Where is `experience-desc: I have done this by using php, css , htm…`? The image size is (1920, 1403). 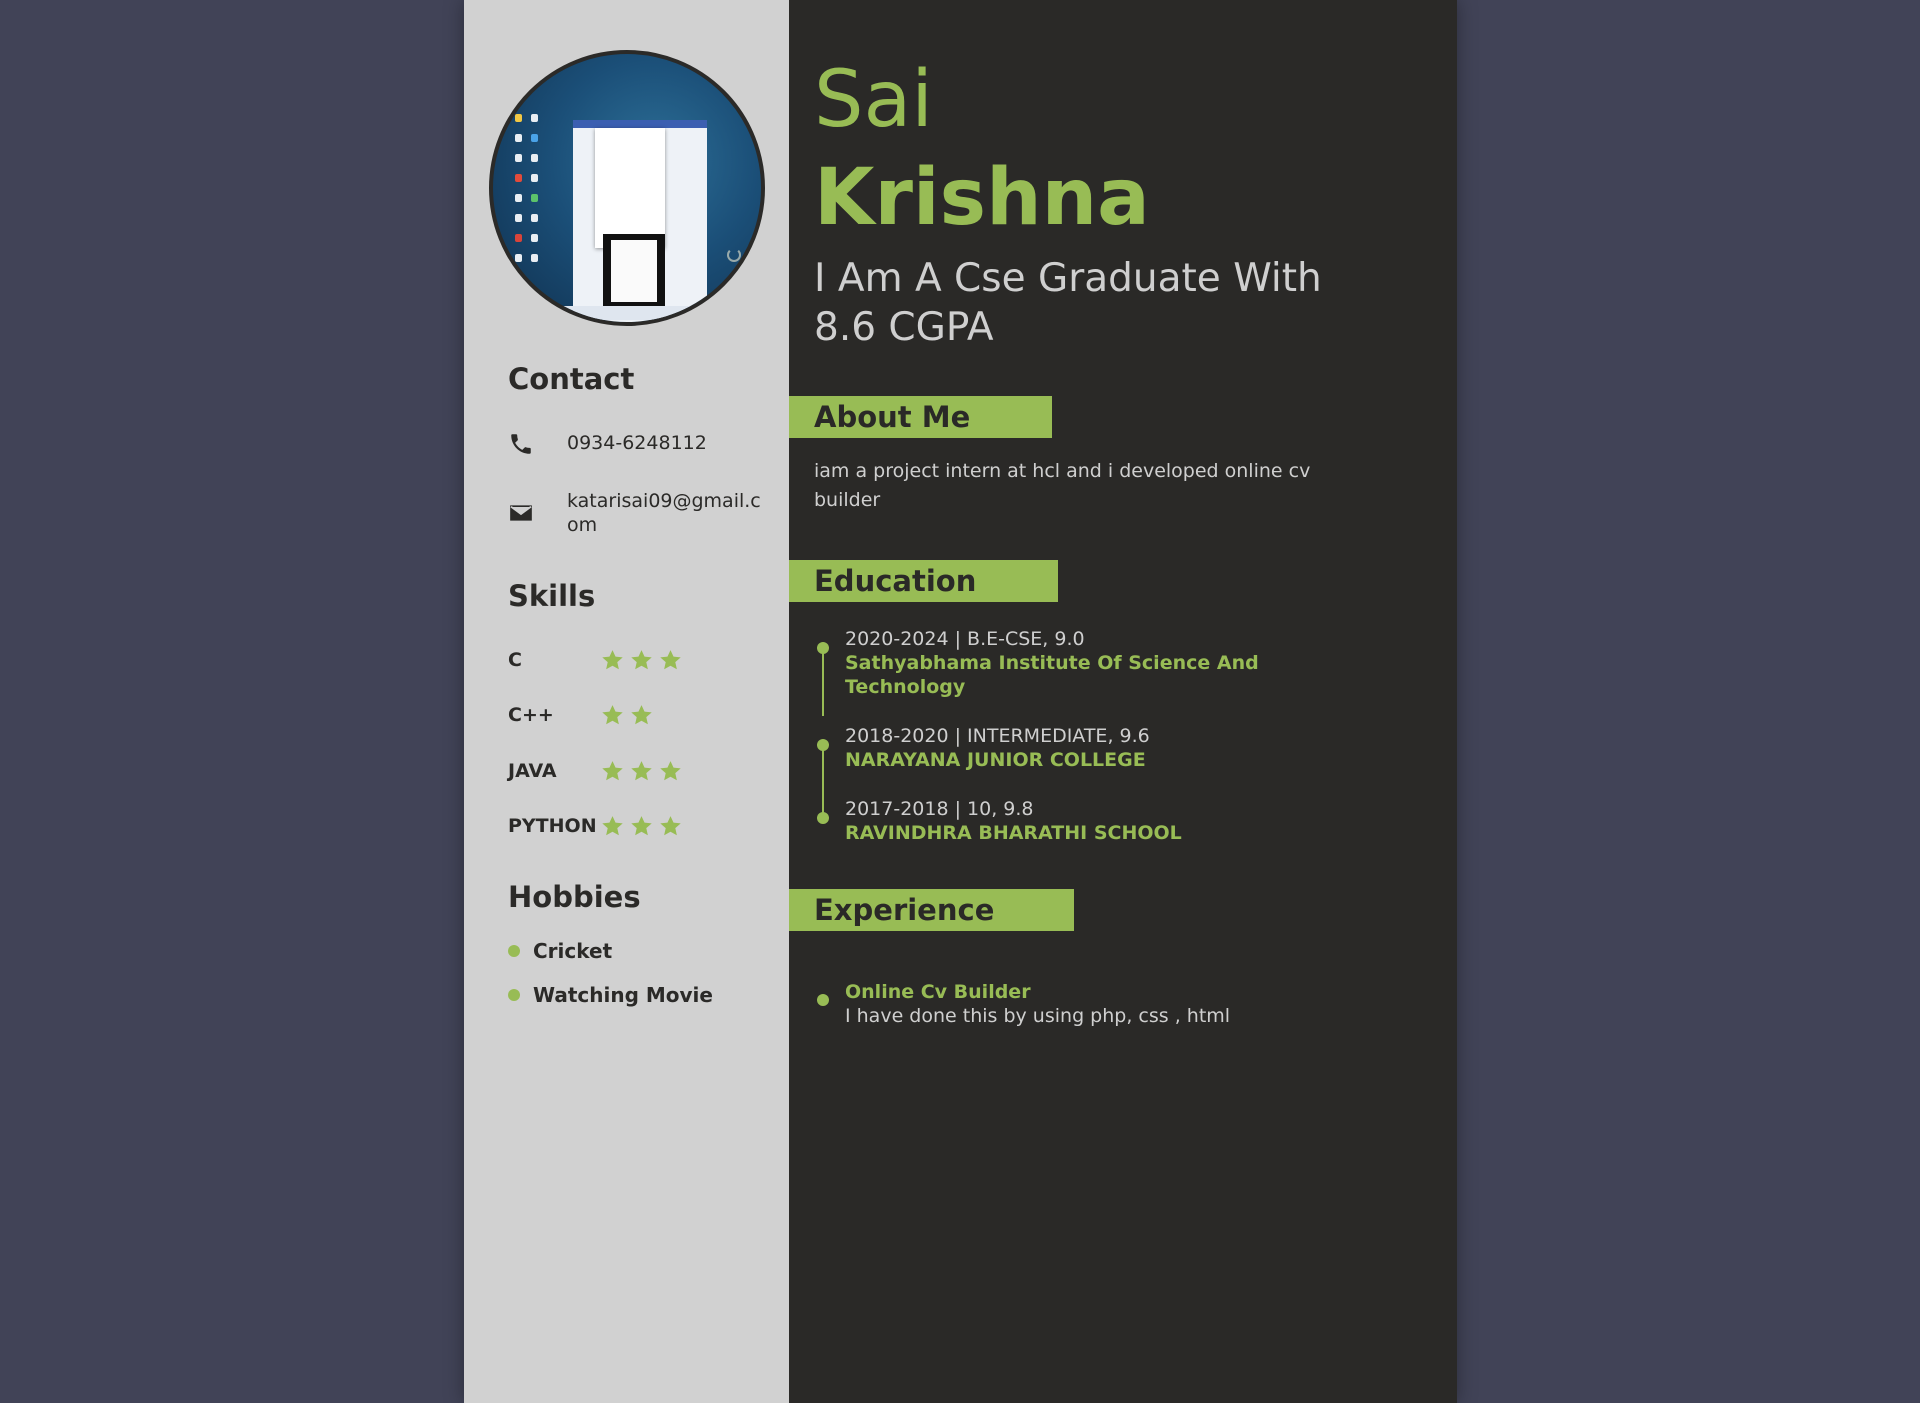
experience-desc: I have done this by using php, css , htm… is located at coordinates (1038, 1016).